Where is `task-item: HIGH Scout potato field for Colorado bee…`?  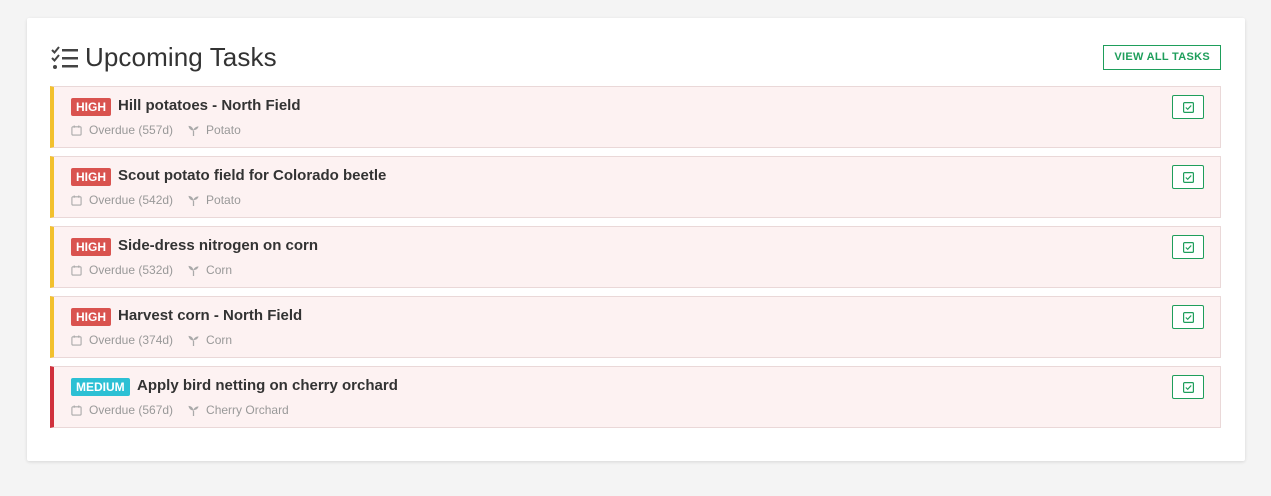
task-item: HIGH Scout potato field for Colorado bee… is located at coordinates (635, 187).